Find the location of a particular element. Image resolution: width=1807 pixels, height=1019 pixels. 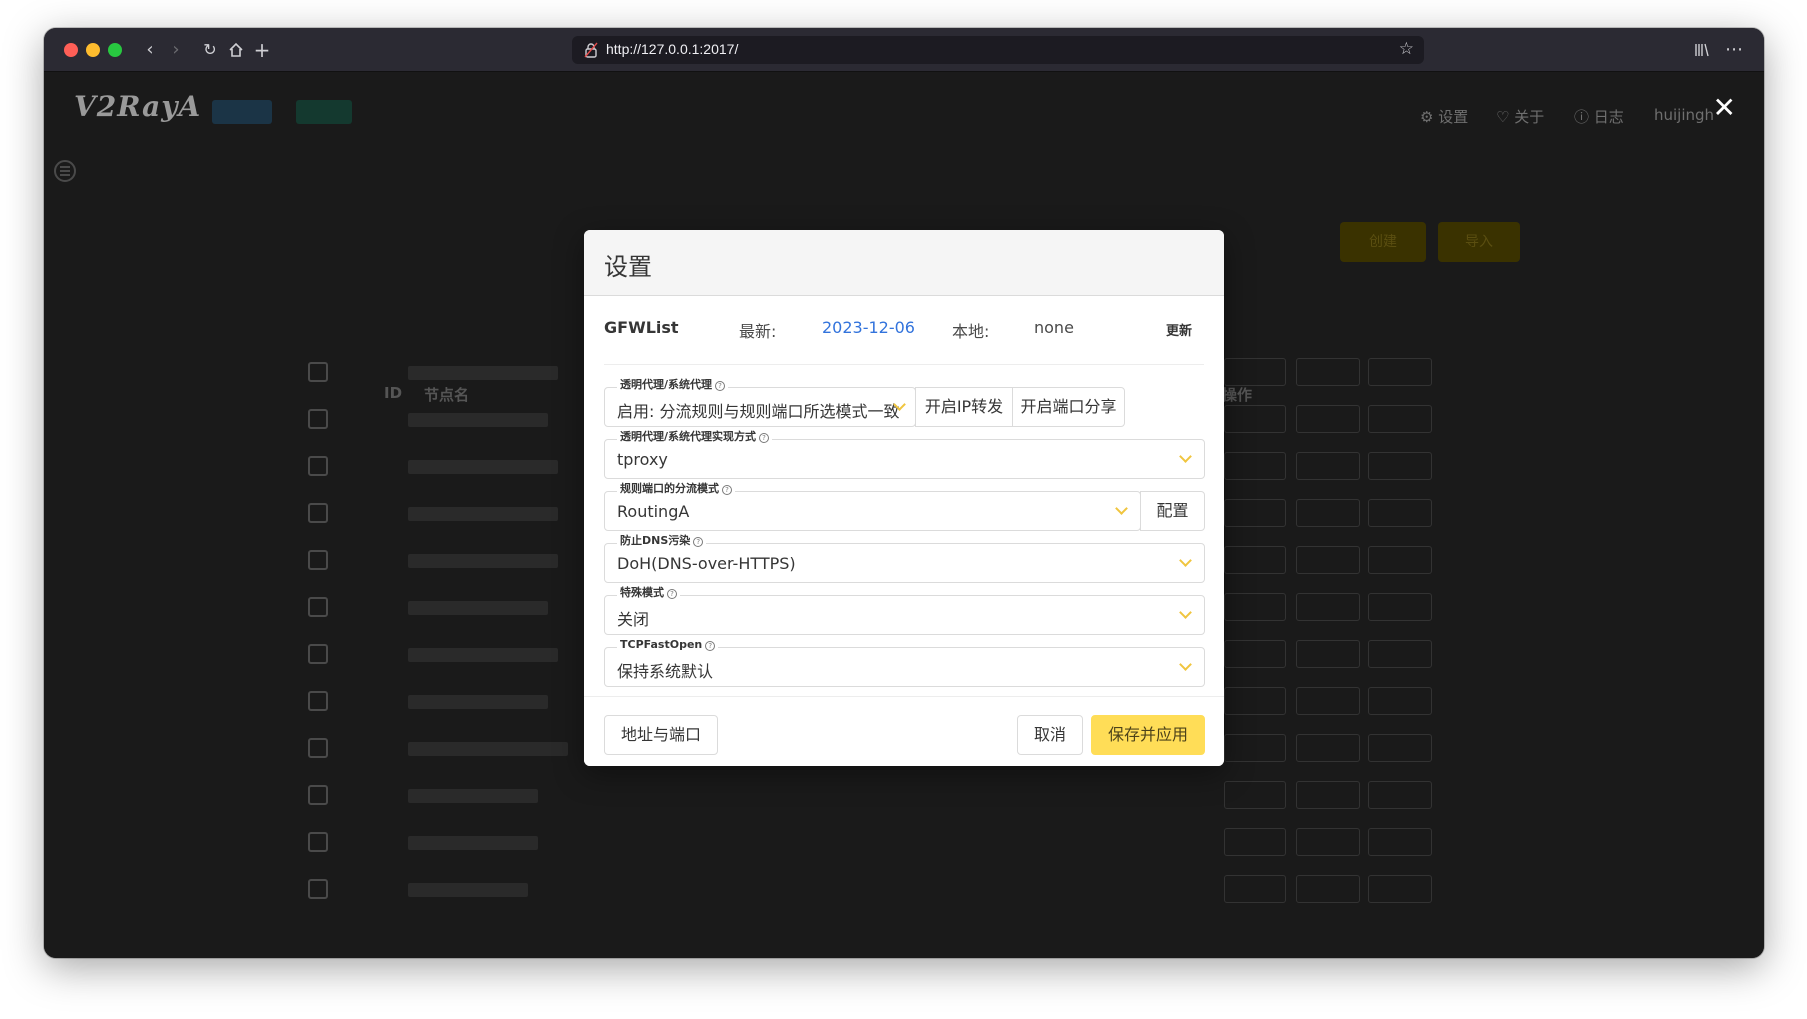

back-icon: ‹ is located at coordinates (150, 50).